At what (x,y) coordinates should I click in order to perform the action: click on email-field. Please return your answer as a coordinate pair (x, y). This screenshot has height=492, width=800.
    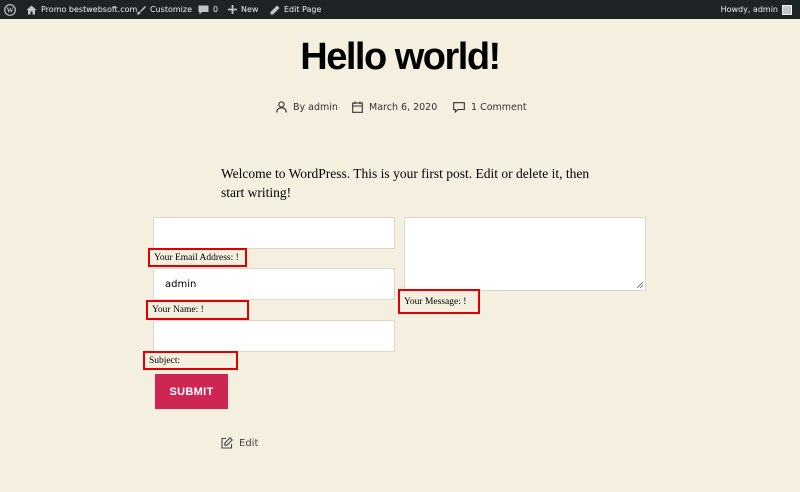
    Looking at the image, I should click on (274, 233).